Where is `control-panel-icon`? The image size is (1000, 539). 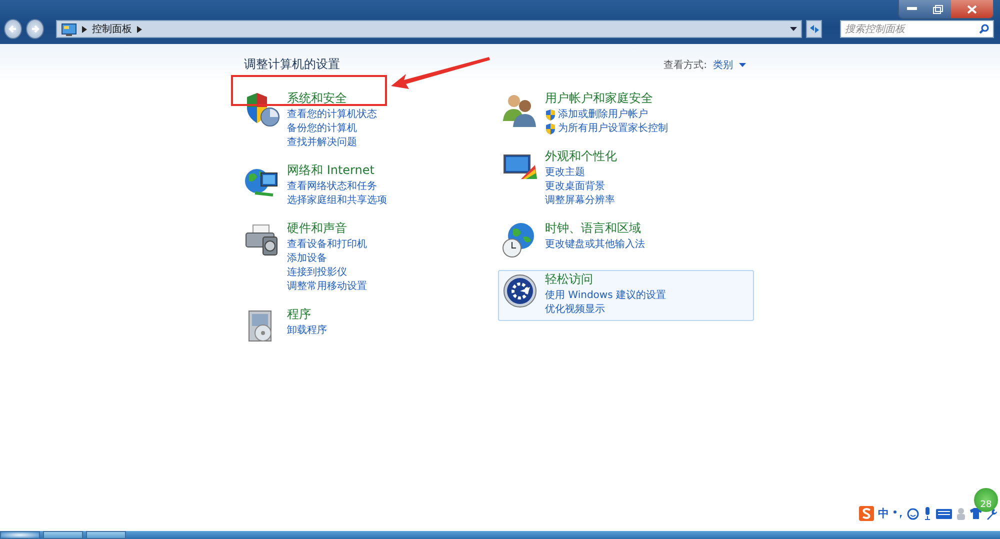 control-panel-icon is located at coordinates (68, 29).